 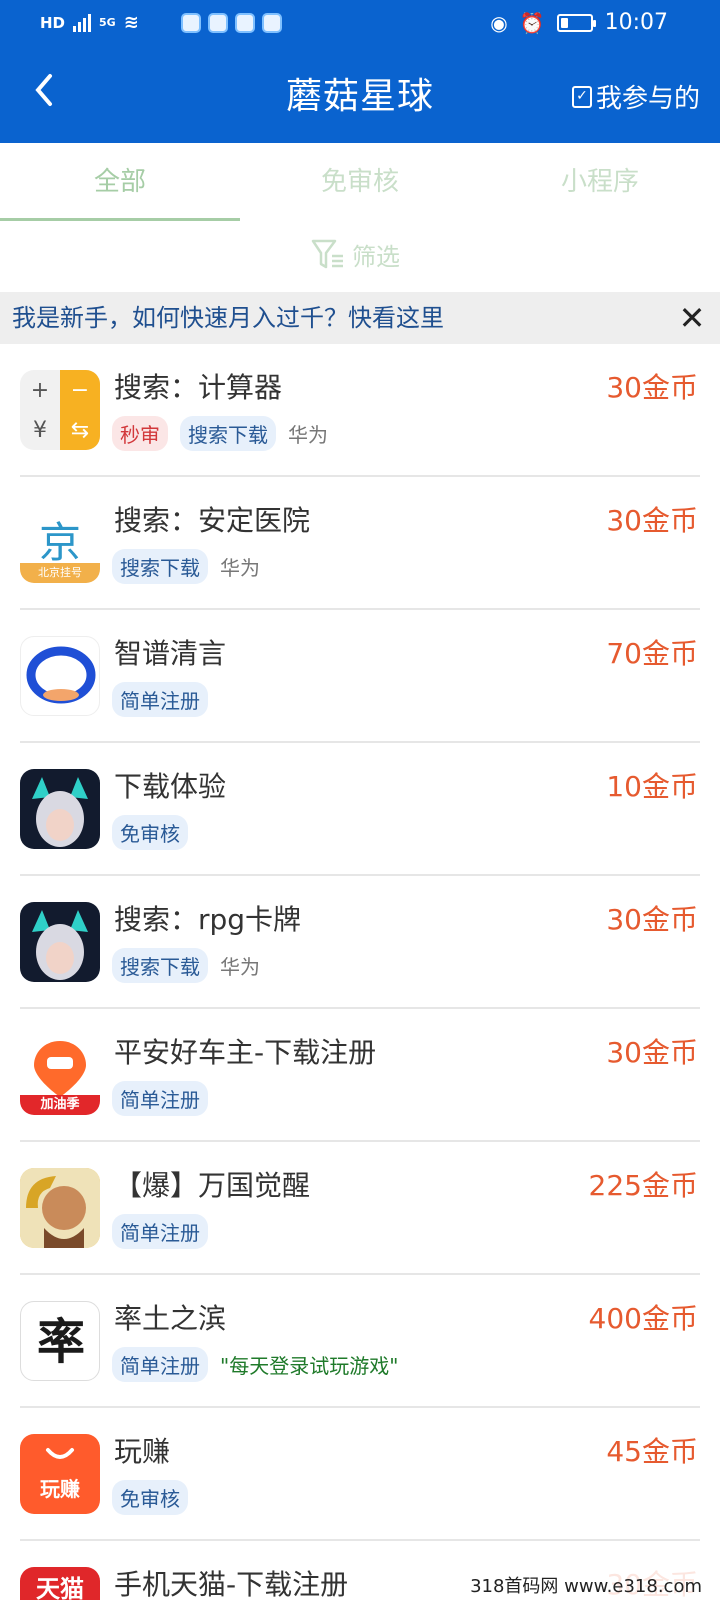 What do you see at coordinates (231, 22) in the screenshot?
I see `notification-icons` at bounding box center [231, 22].